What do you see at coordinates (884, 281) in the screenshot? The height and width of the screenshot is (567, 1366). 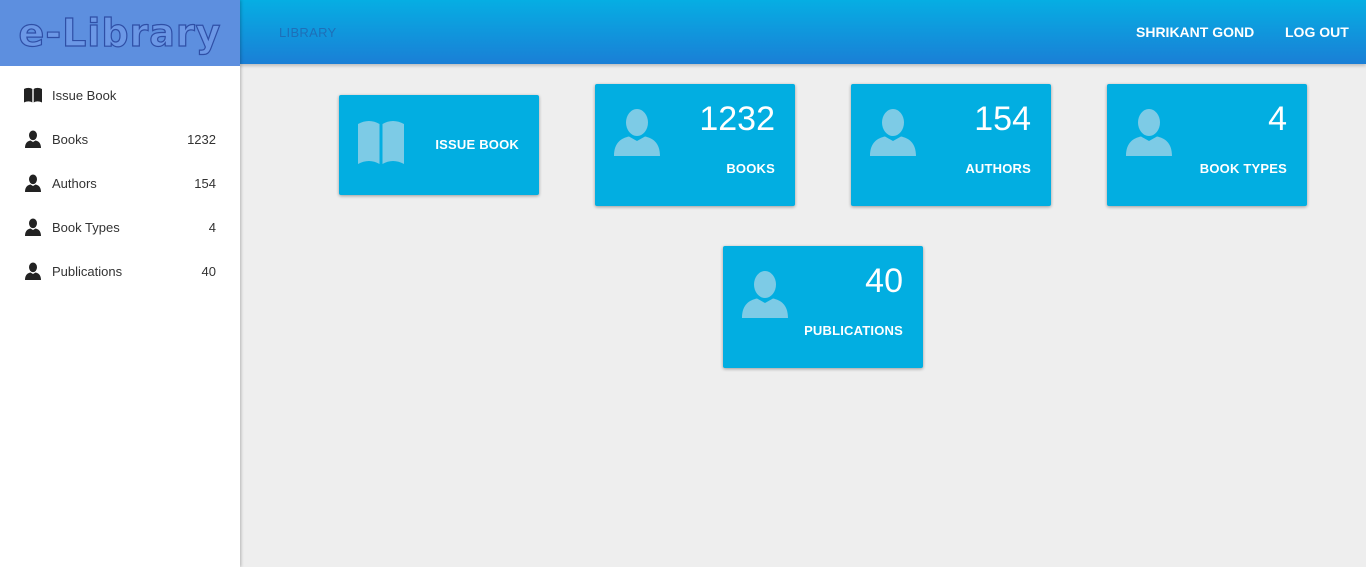 I see `card-count: 40` at bounding box center [884, 281].